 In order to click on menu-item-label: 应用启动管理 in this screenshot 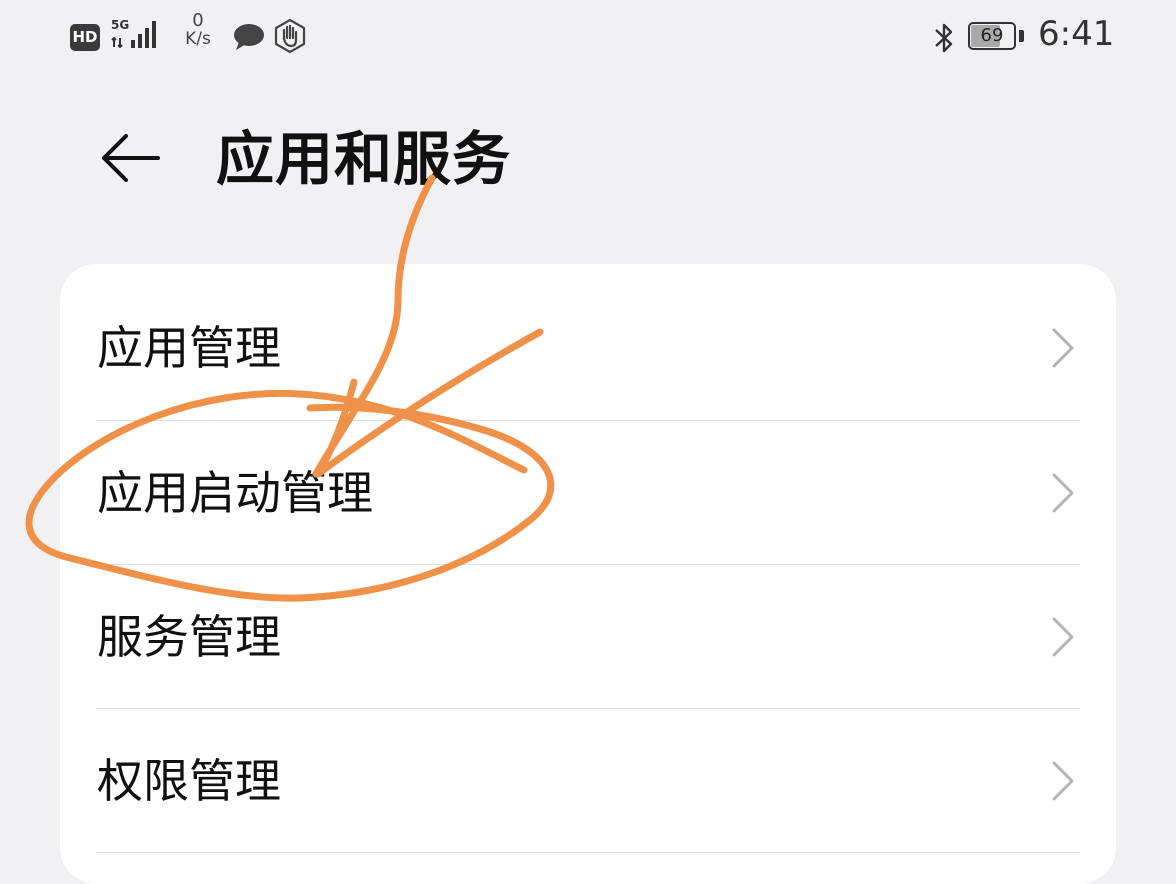, I will do `click(235, 493)`.